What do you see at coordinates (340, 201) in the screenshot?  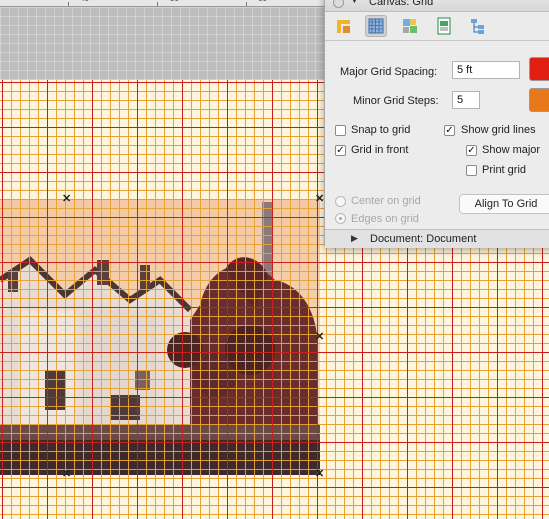 I see `center-on-grid-radio` at bounding box center [340, 201].